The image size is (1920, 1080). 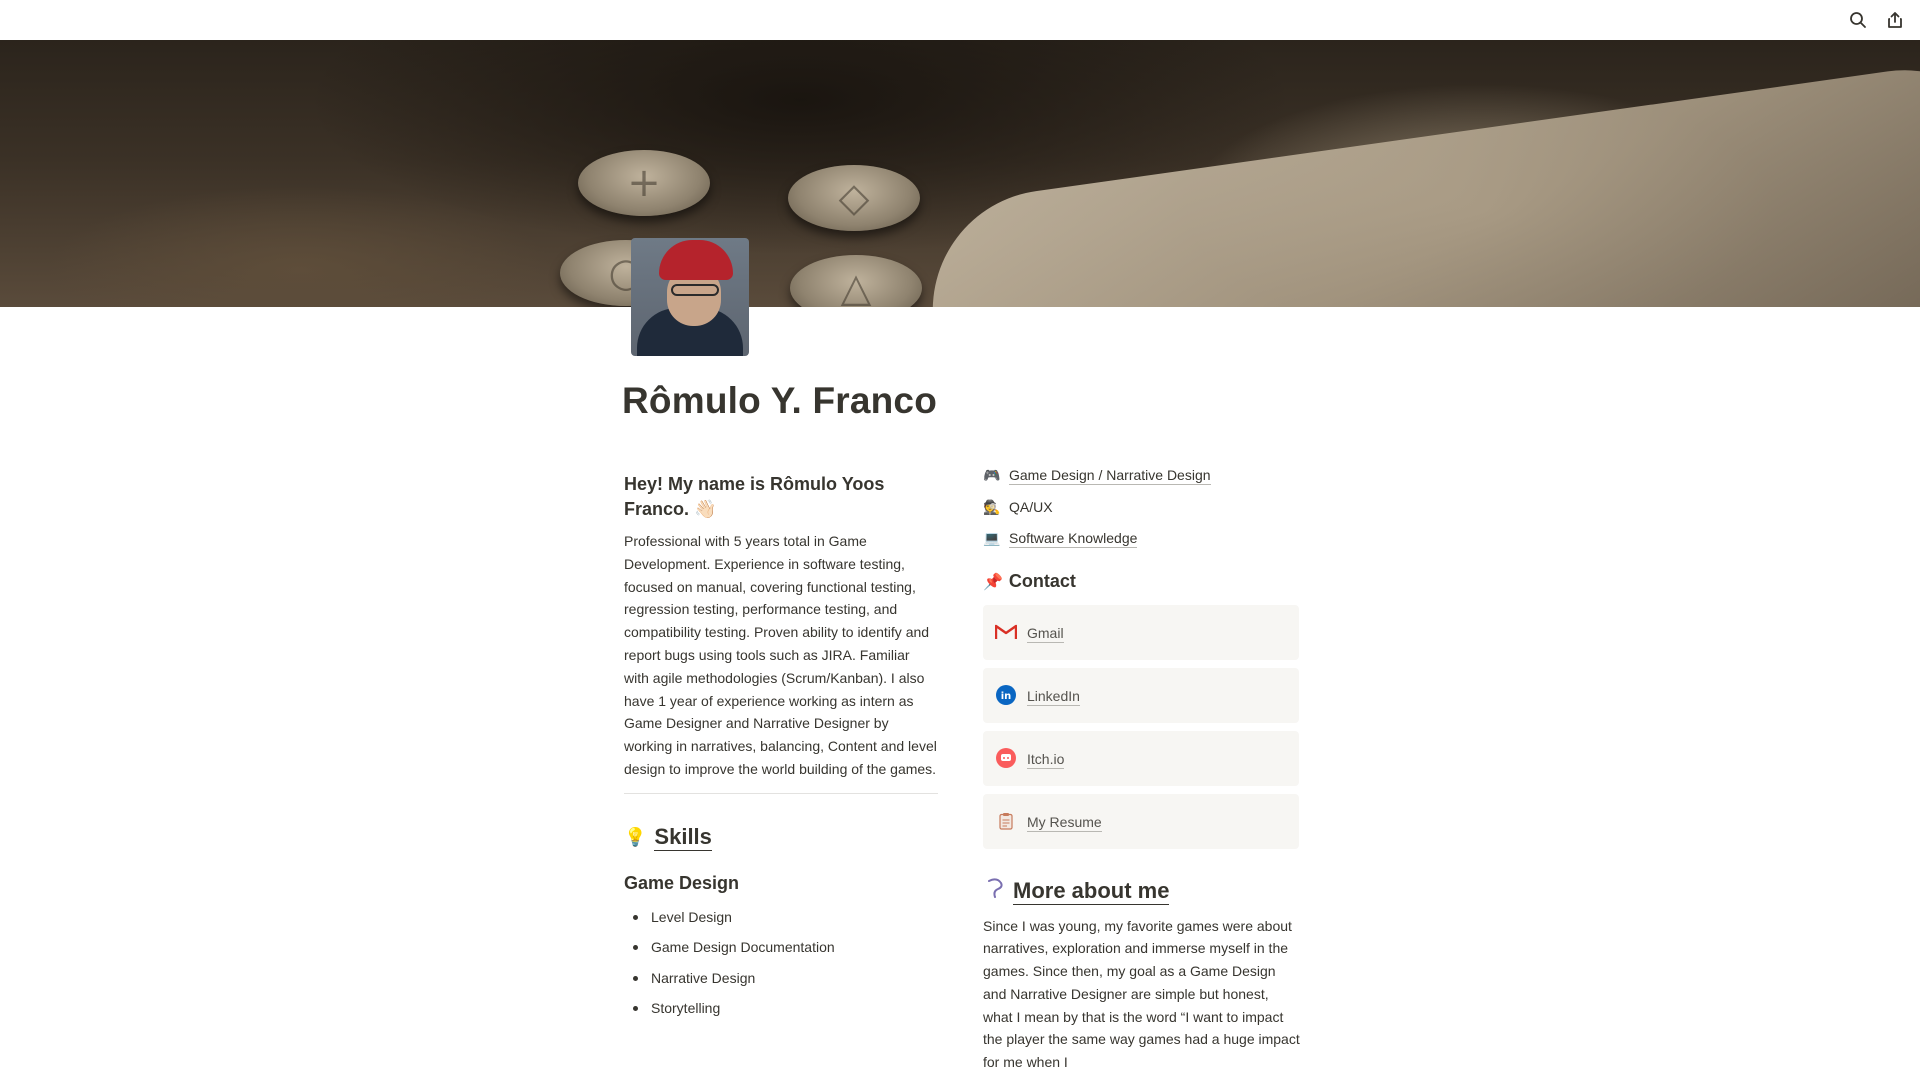 What do you see at coordinates (1006, 632) in the screenshot?
I see `gmail-icon` at bounding box center [1006, 632].